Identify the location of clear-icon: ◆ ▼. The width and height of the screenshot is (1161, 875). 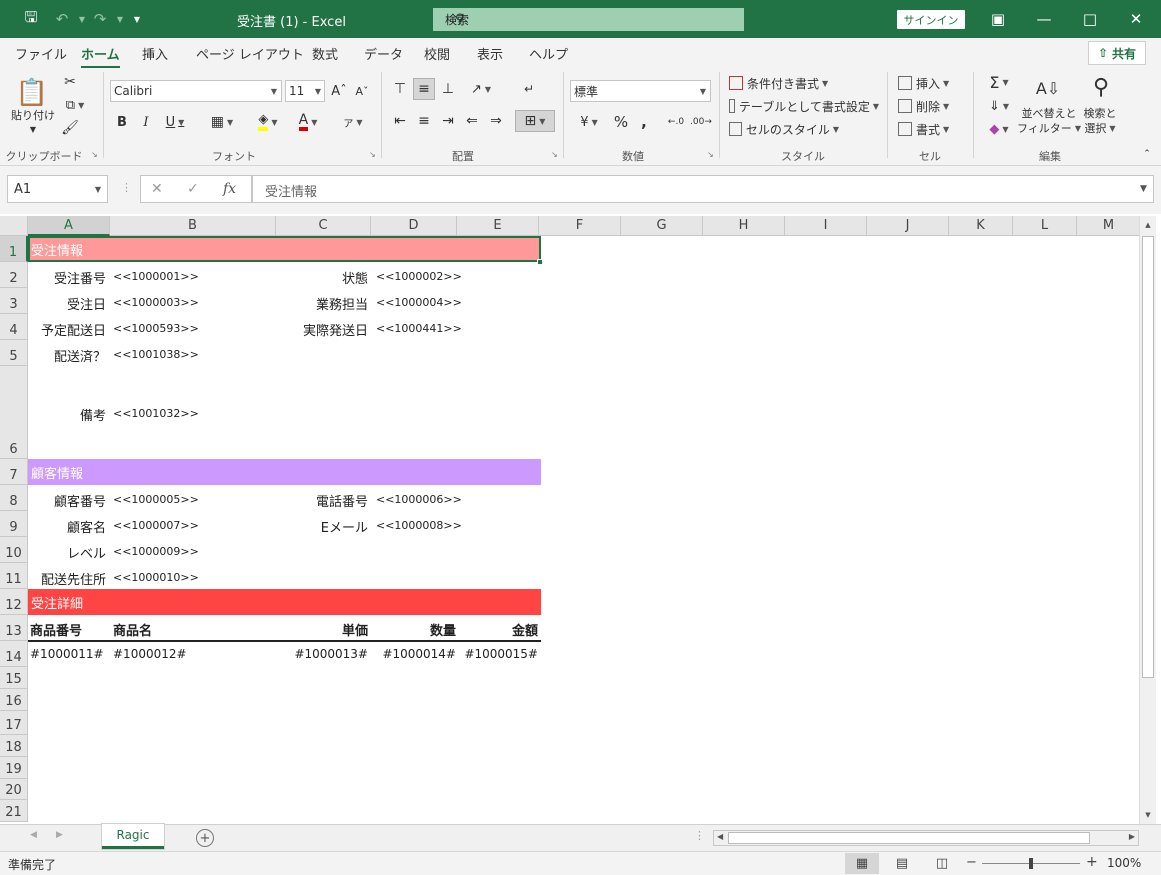
(999, 129).